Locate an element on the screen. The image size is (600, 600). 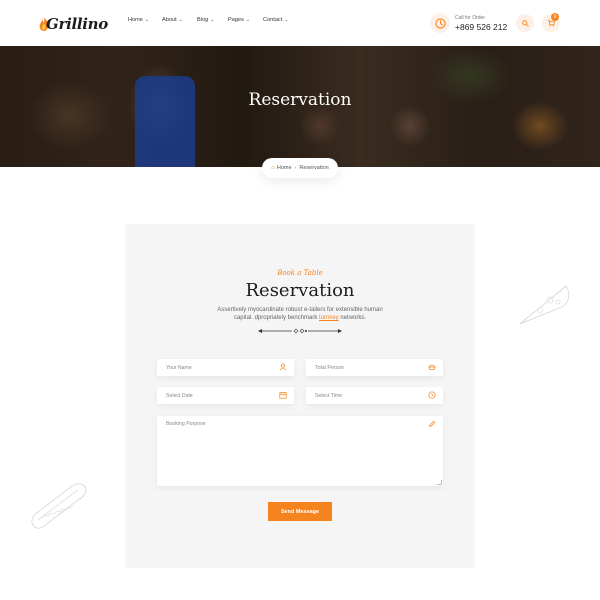
nav-item-about: About ⌄ is located at coordinates (172, 20).